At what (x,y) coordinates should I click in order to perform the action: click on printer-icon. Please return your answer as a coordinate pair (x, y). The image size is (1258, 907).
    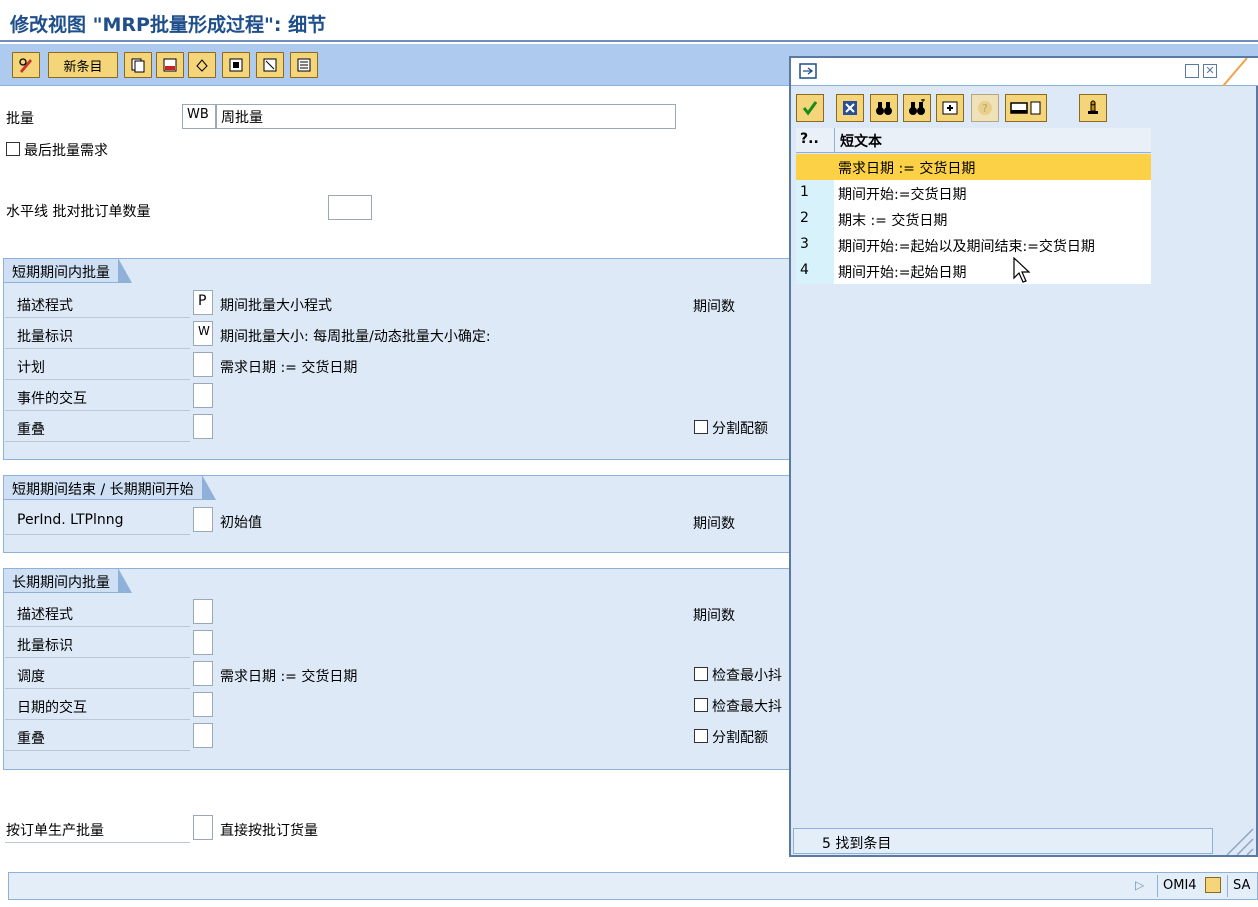
    Looking at the image, I should click on (1025, 108).